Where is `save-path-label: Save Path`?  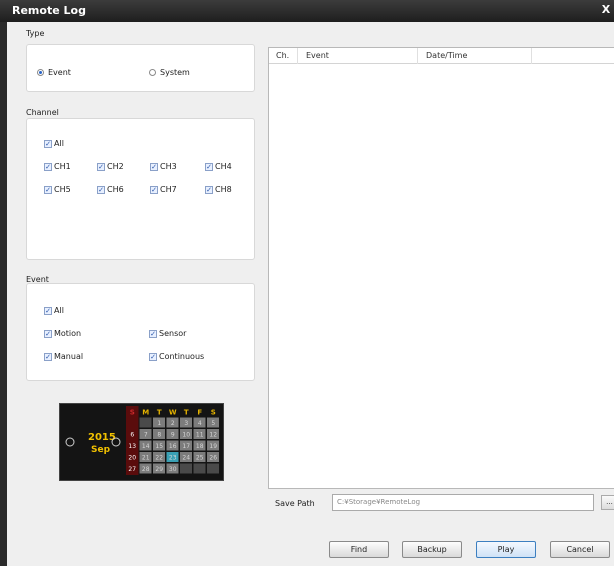 save-path-label: Save Path is located at coordinates (295, 503).